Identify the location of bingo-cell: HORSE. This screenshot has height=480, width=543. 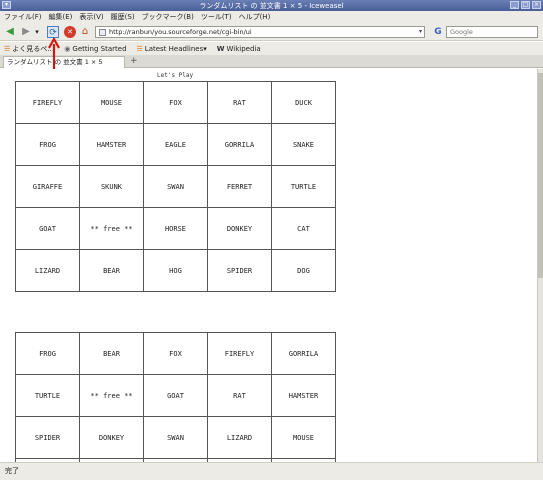
(175, 228).